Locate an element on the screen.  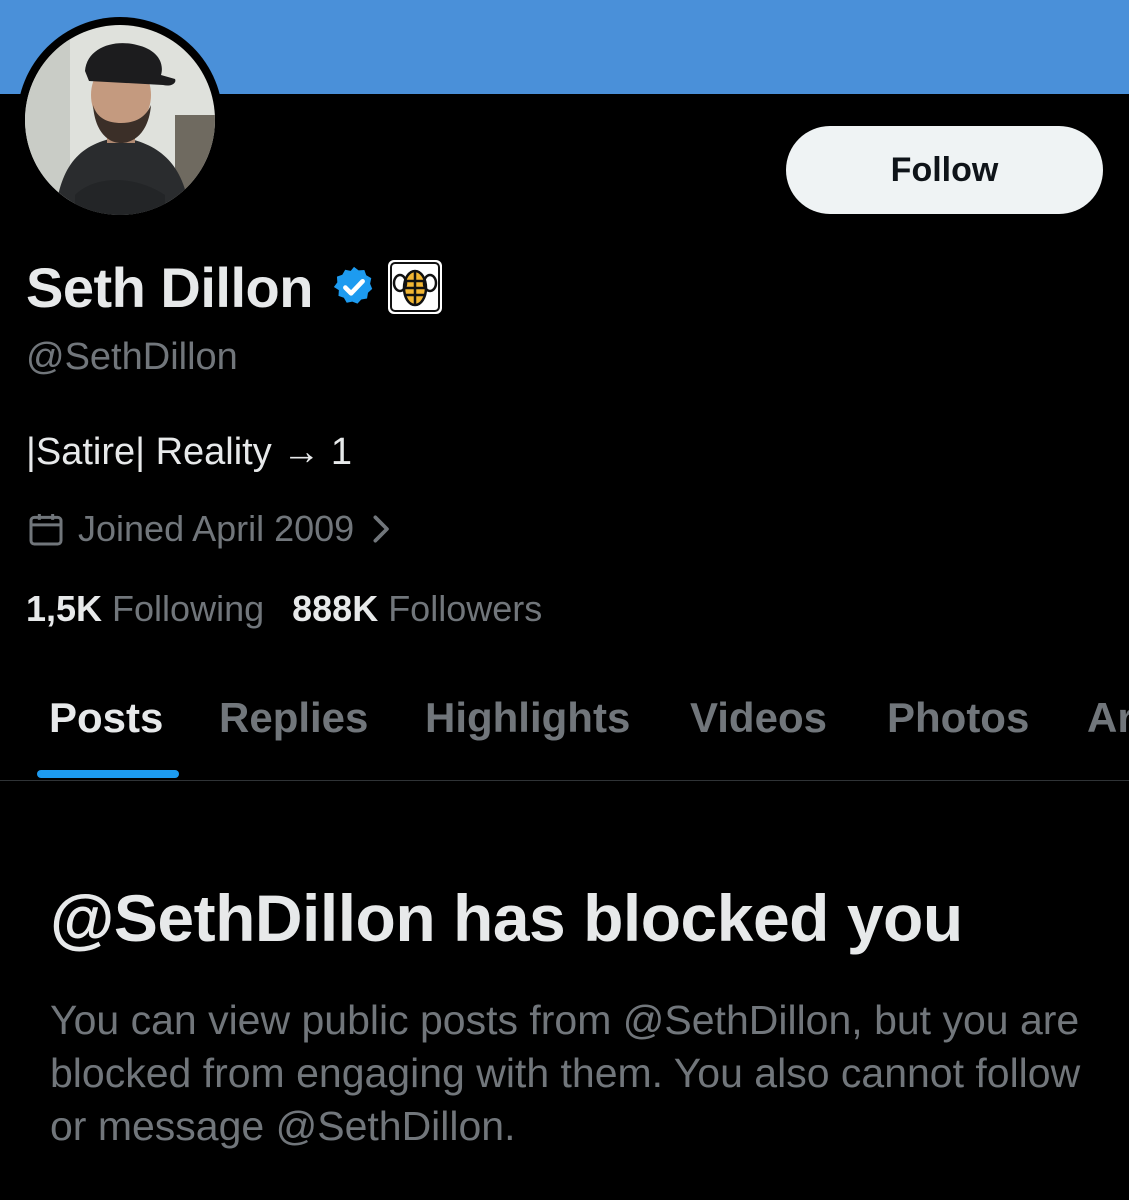
active-tab-indicator is located at coordinates (108, 774).